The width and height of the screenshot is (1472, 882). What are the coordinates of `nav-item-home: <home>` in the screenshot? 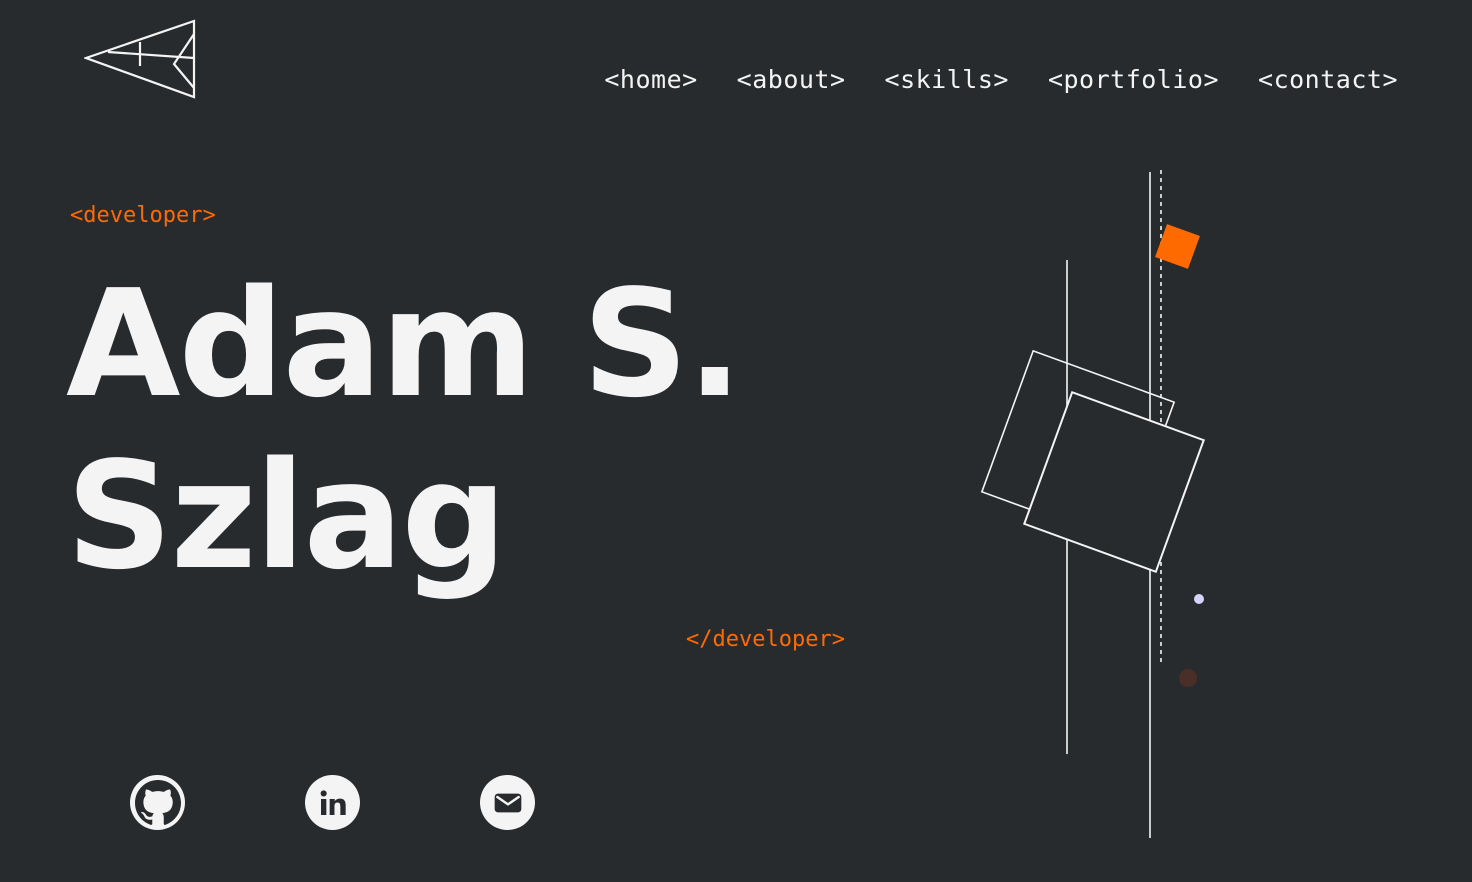 It's located at (650, 80).